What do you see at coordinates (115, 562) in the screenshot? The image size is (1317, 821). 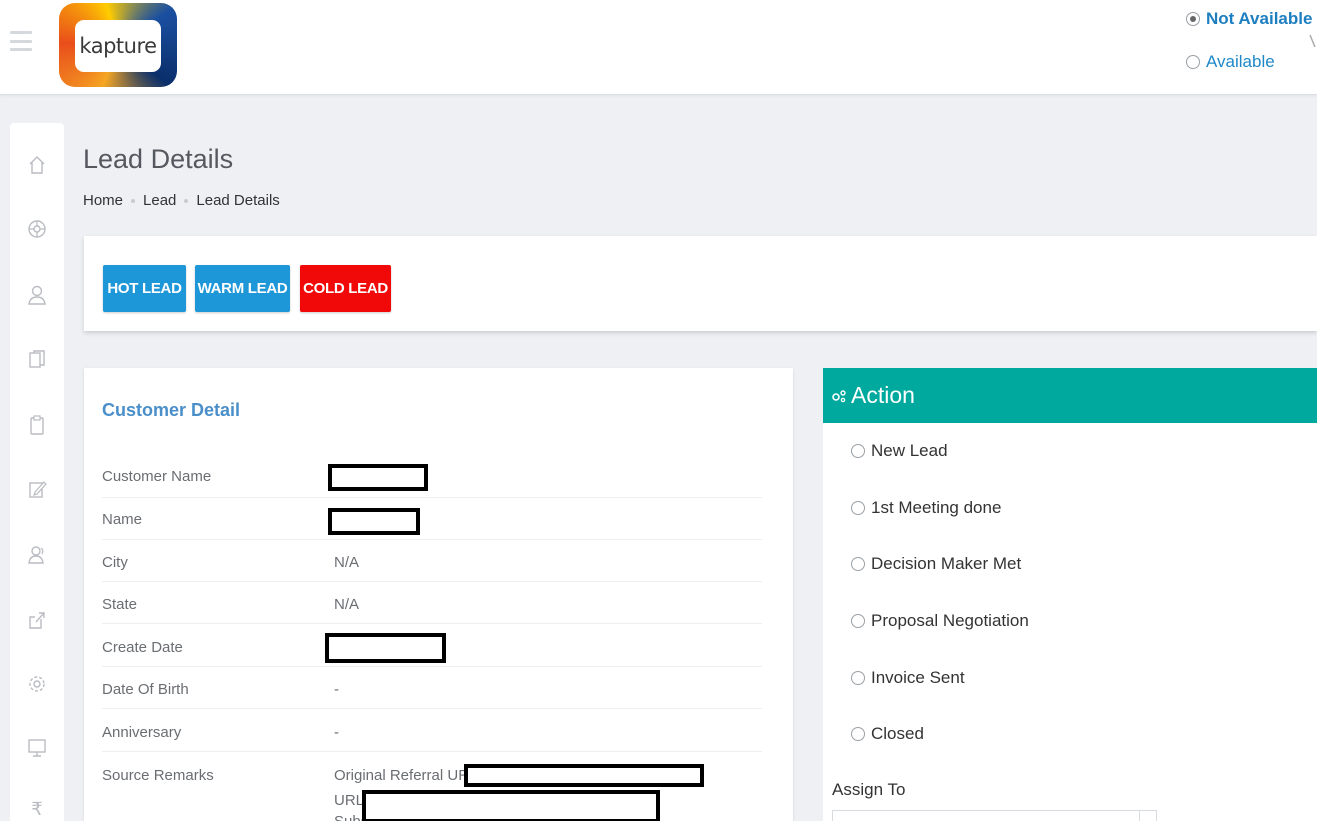 I see `detail-label: City` at bounding box center [115, 562].